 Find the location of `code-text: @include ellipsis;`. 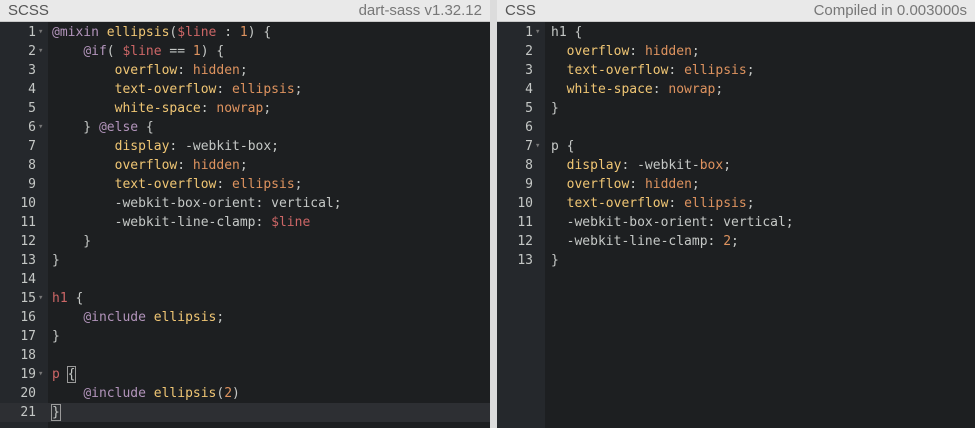

code-text: @include ellipsis; is located at coordinates (138, 317).